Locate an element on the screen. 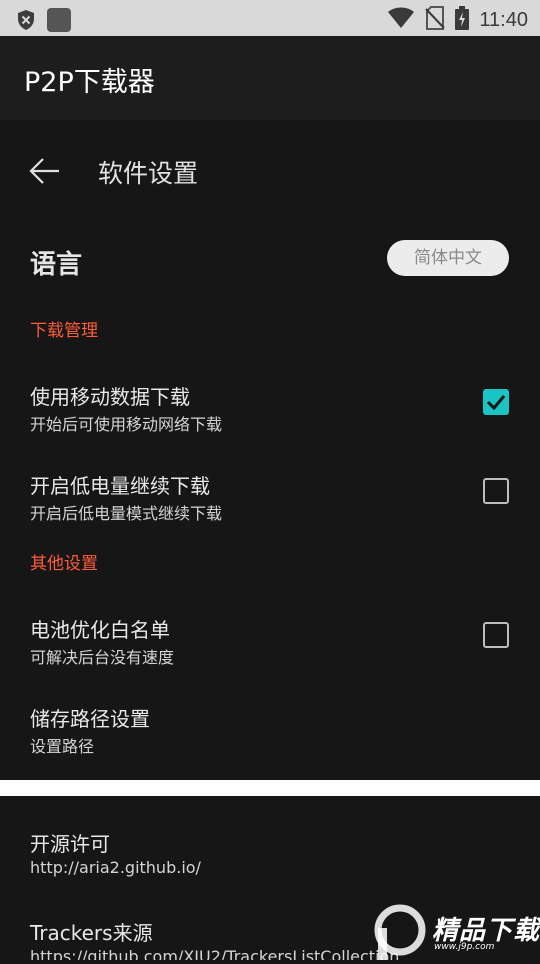  setting-title: 开启低电量继续下载 is located at coordinates (120, 486).